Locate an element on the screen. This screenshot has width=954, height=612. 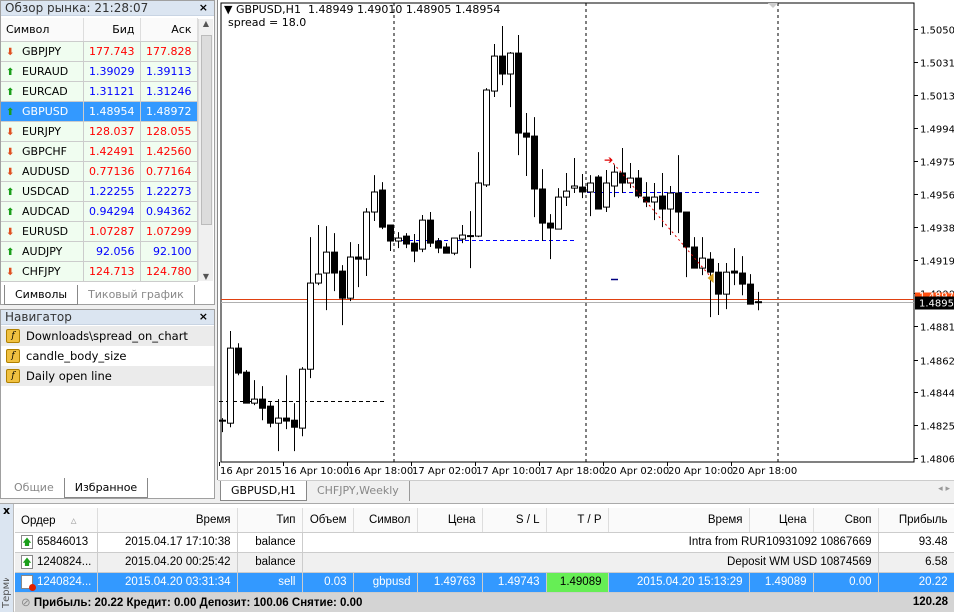
symbol-cell: ⬇ EURUSD is located at coordinates (42, 231).